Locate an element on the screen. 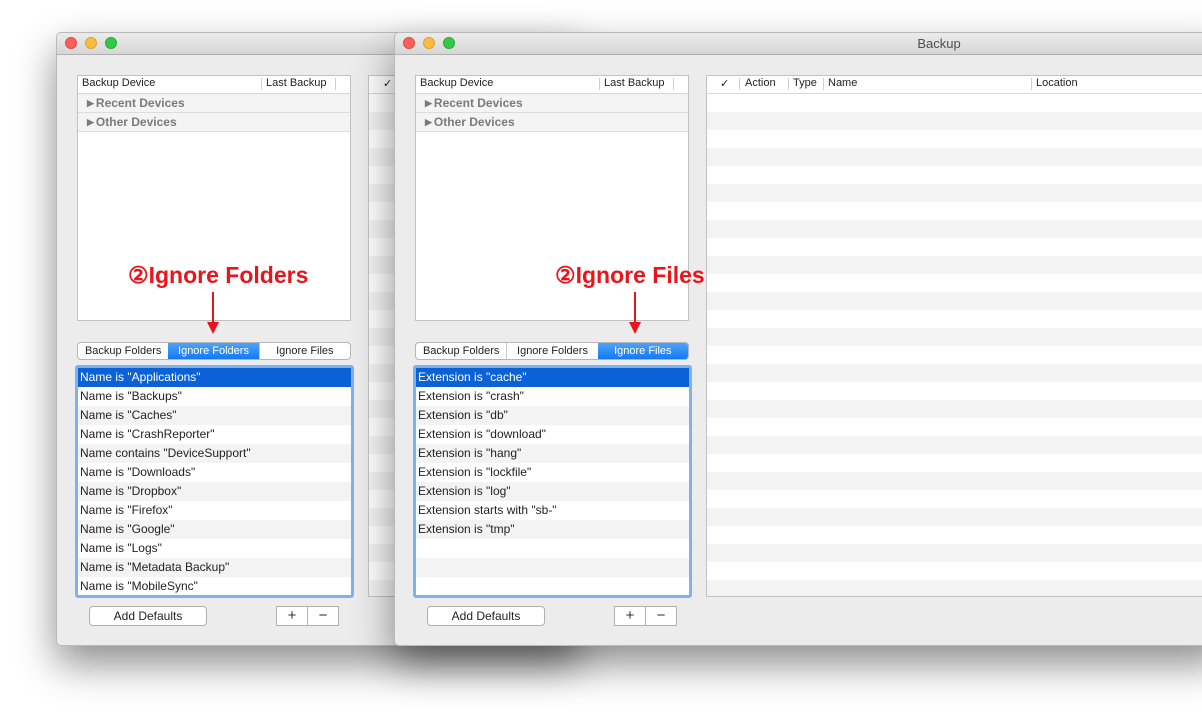  list-item: Name is "Metadata Backup" is located at coordinates (214, 567).